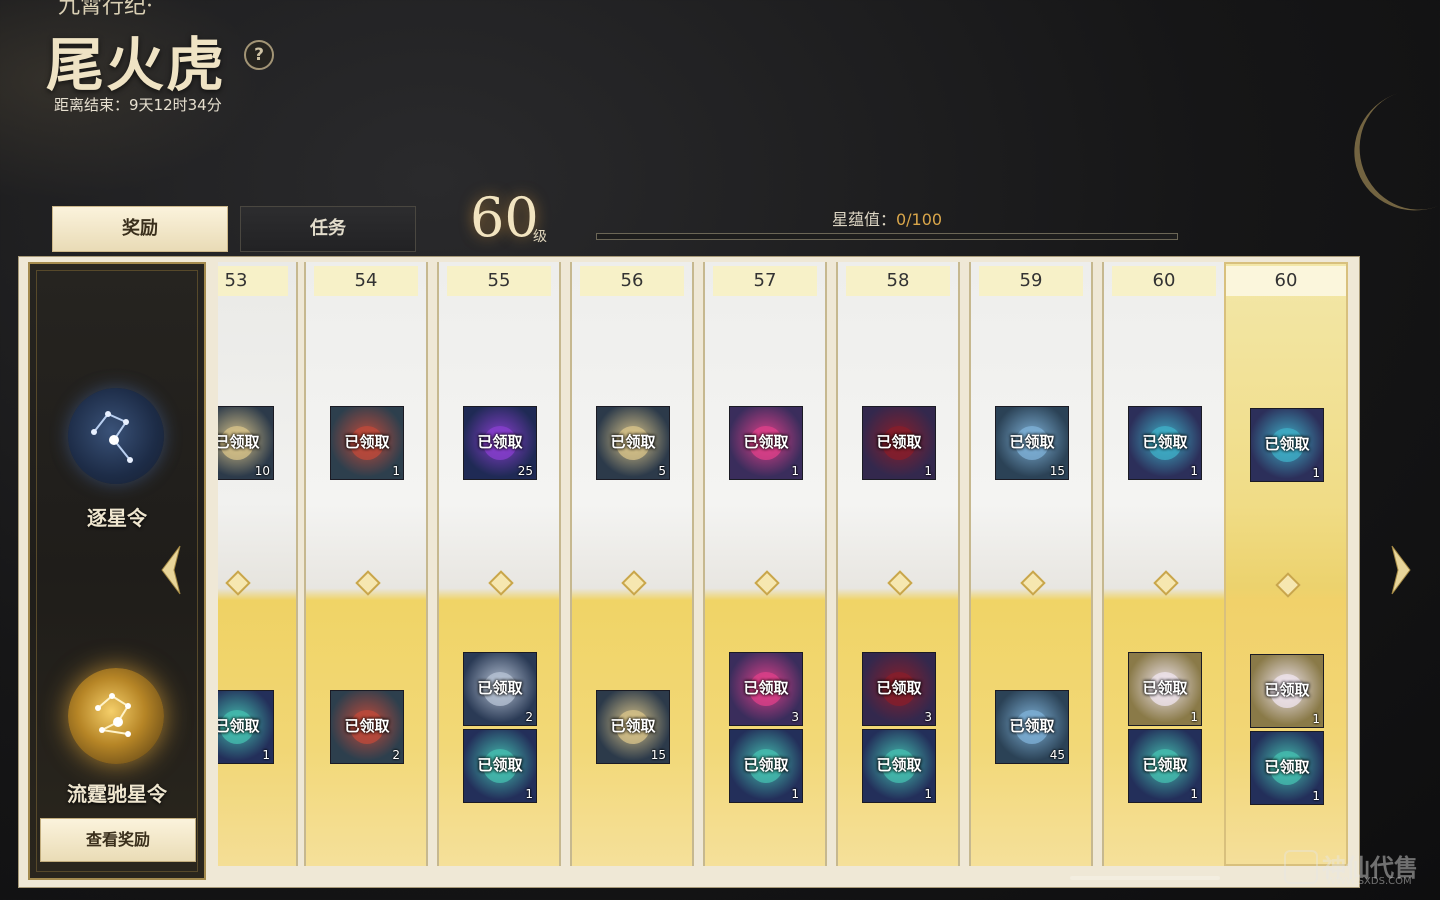  I want to click on reward-column-level-58: 58 已领取 1 已领取 3 已领取 1, so click(898, 564).